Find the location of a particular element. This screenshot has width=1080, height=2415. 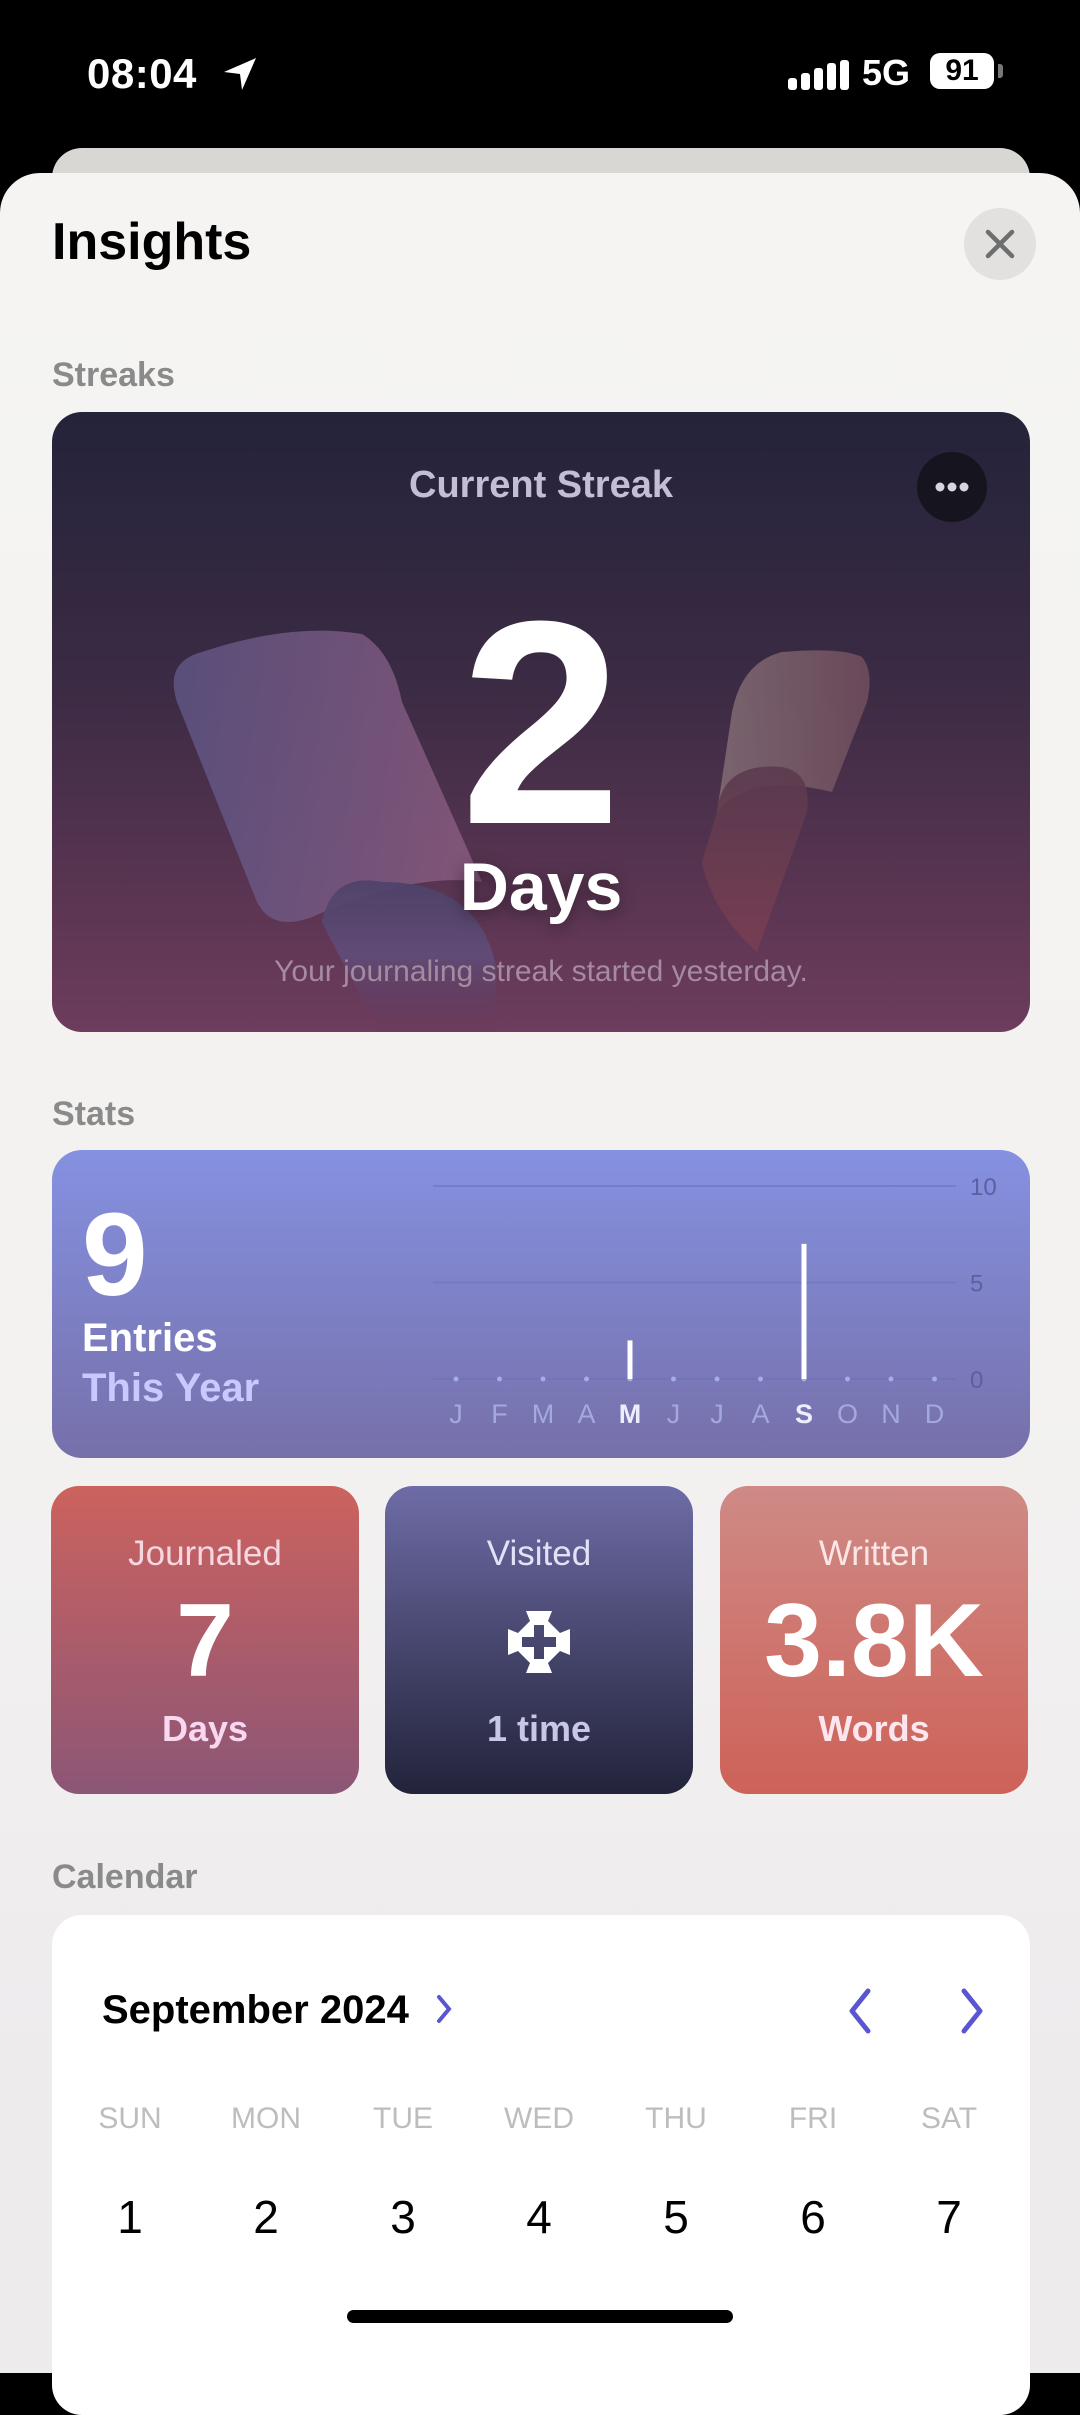

x-tick-label: D is located at coordinates (935, 1414).